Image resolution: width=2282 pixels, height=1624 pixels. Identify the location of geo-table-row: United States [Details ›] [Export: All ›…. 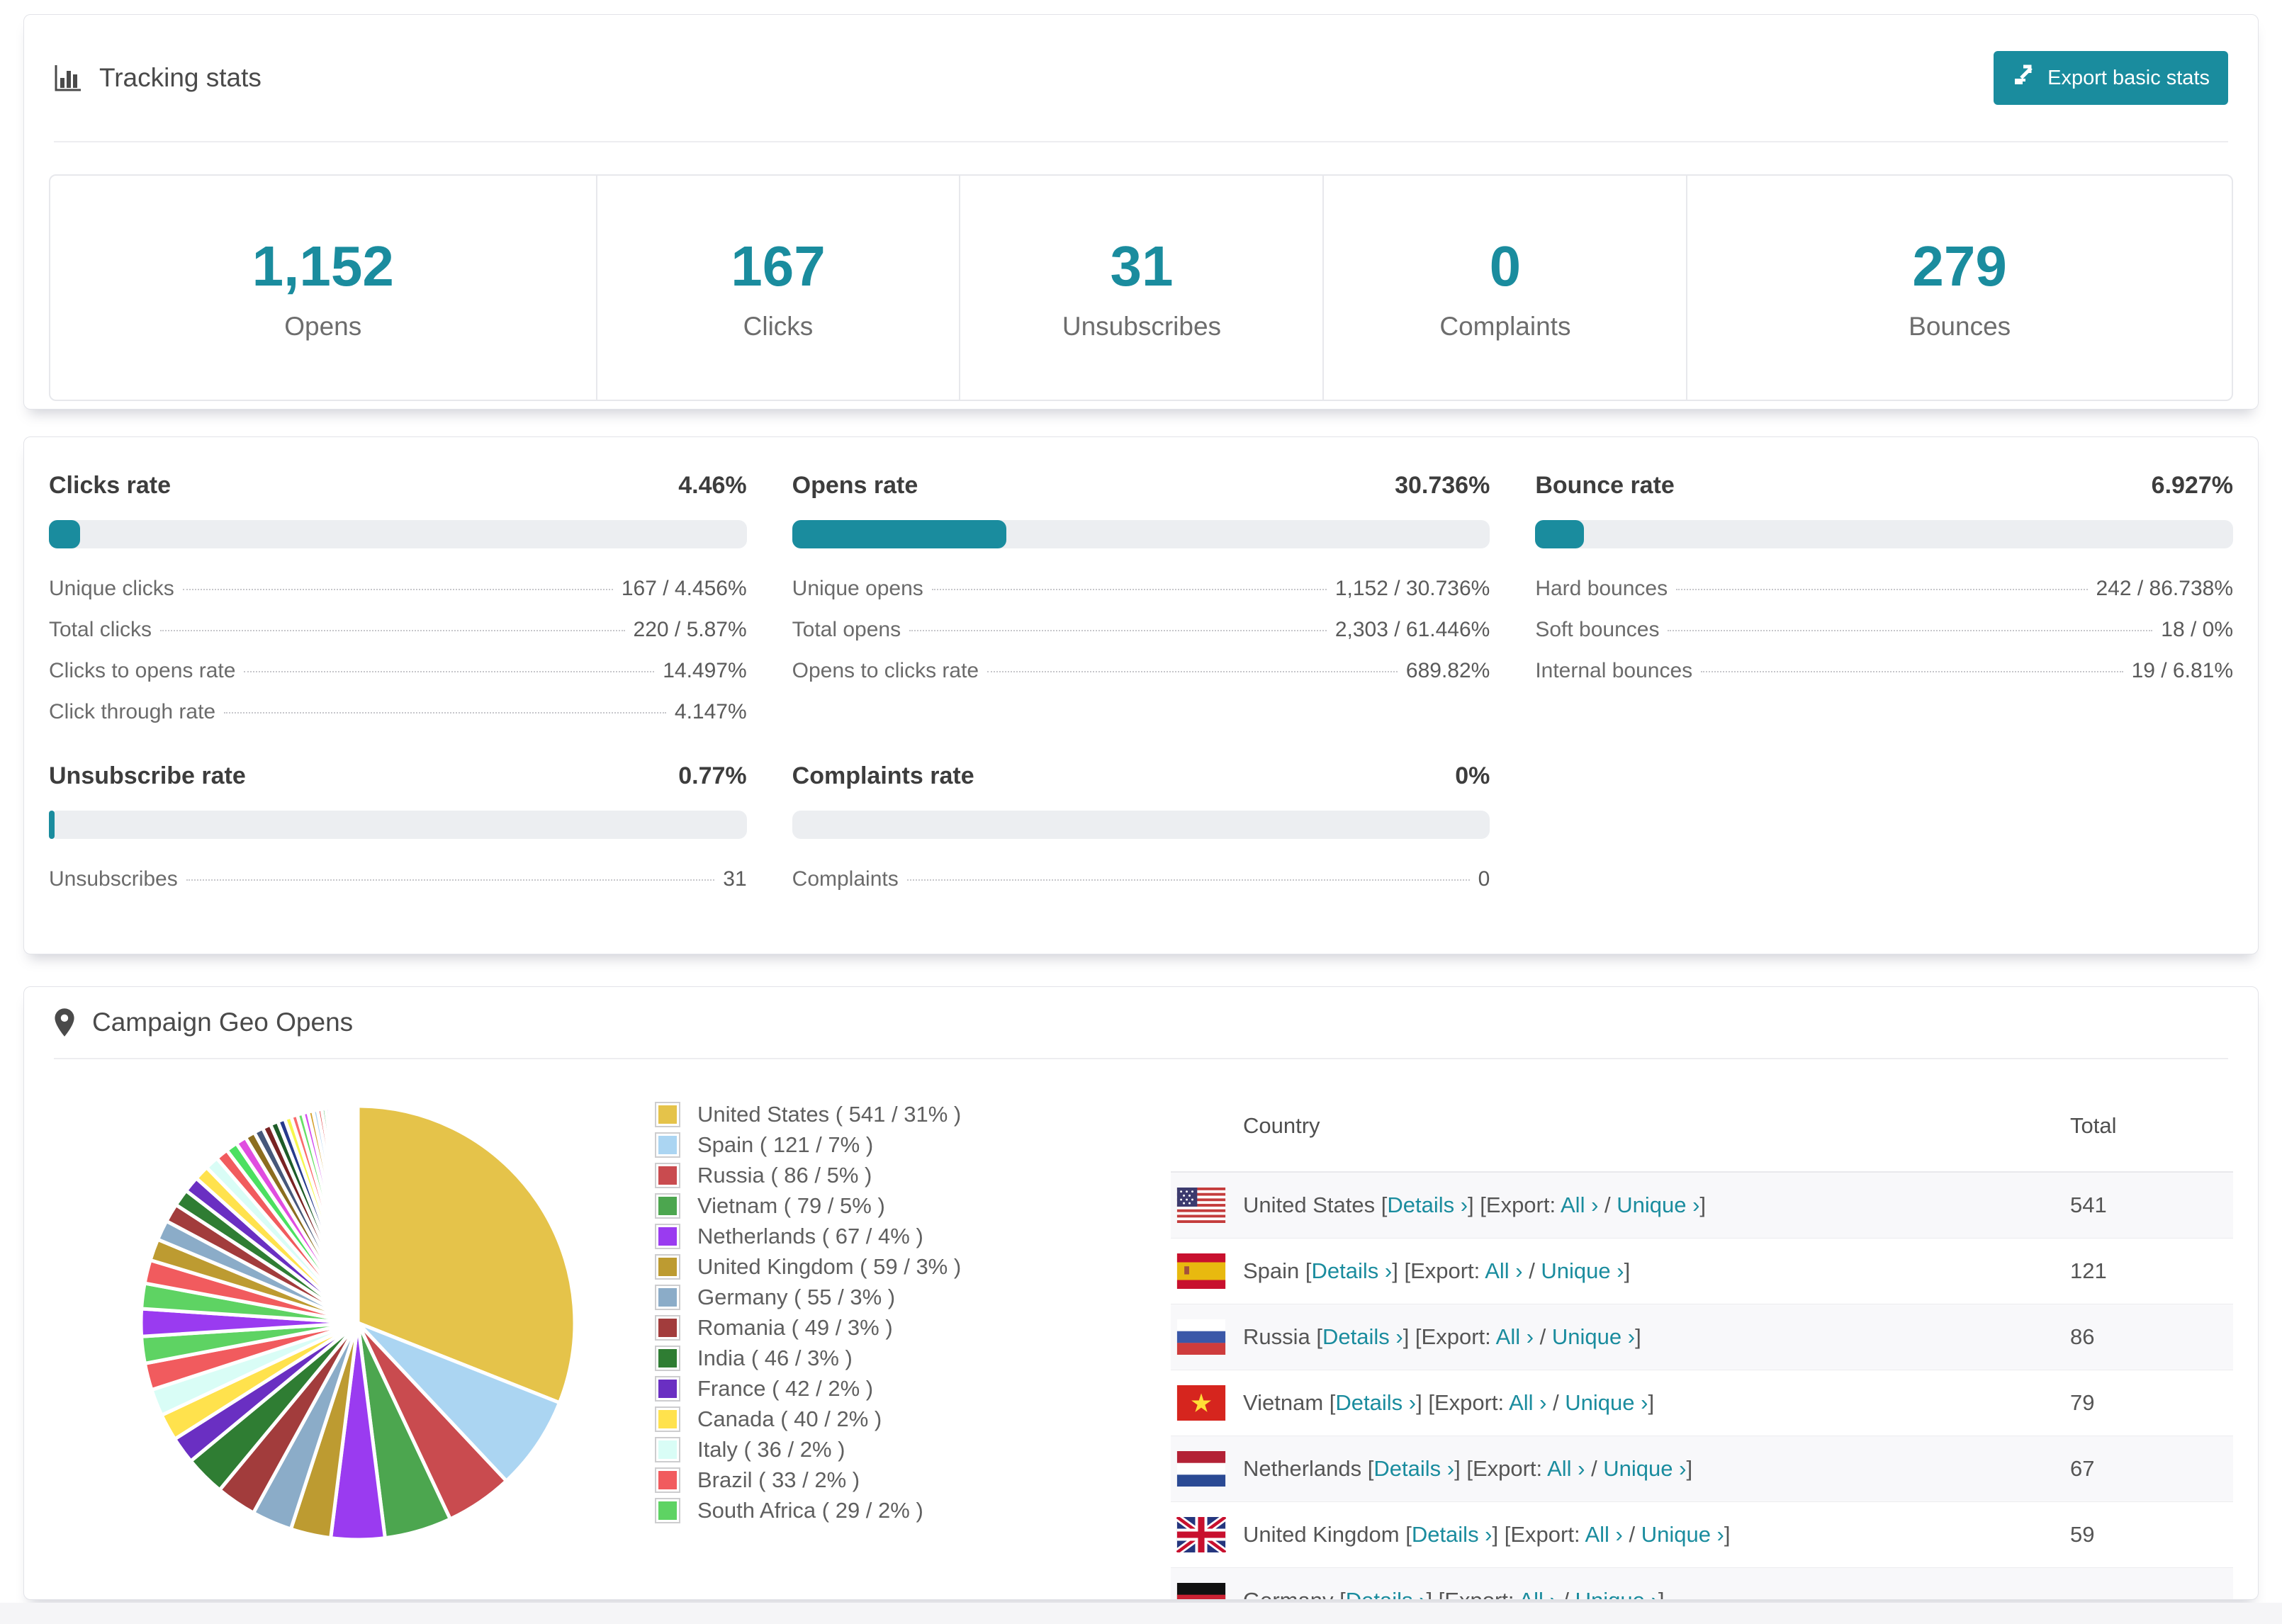
(1702, 1206).